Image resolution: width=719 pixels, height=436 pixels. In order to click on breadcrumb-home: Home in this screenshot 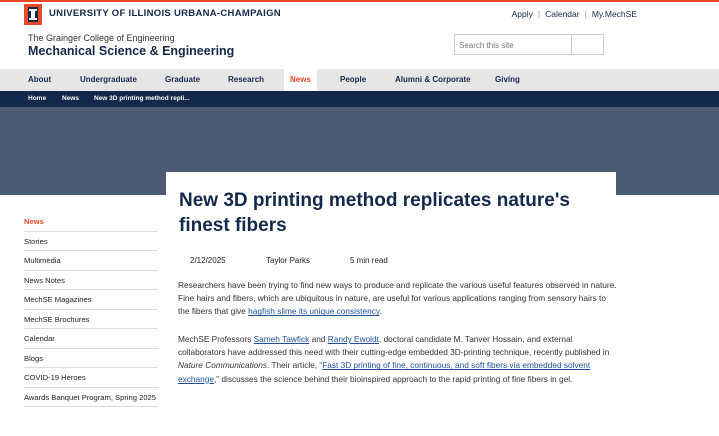, I will do `click(37, 99)`.